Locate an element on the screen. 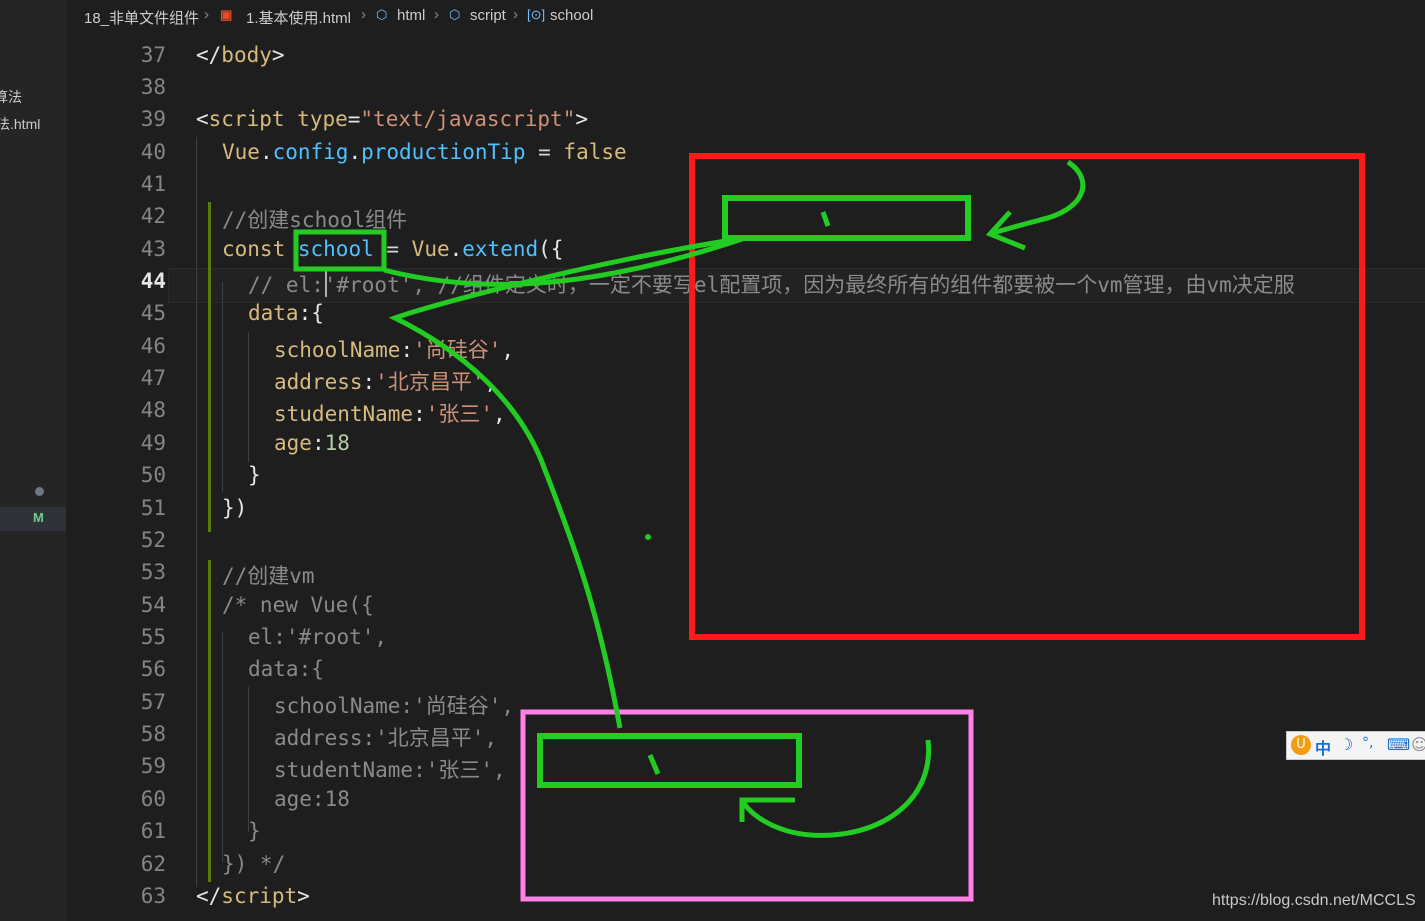  ime-language-toggle: 中 is located at coordinates (1323, 747).